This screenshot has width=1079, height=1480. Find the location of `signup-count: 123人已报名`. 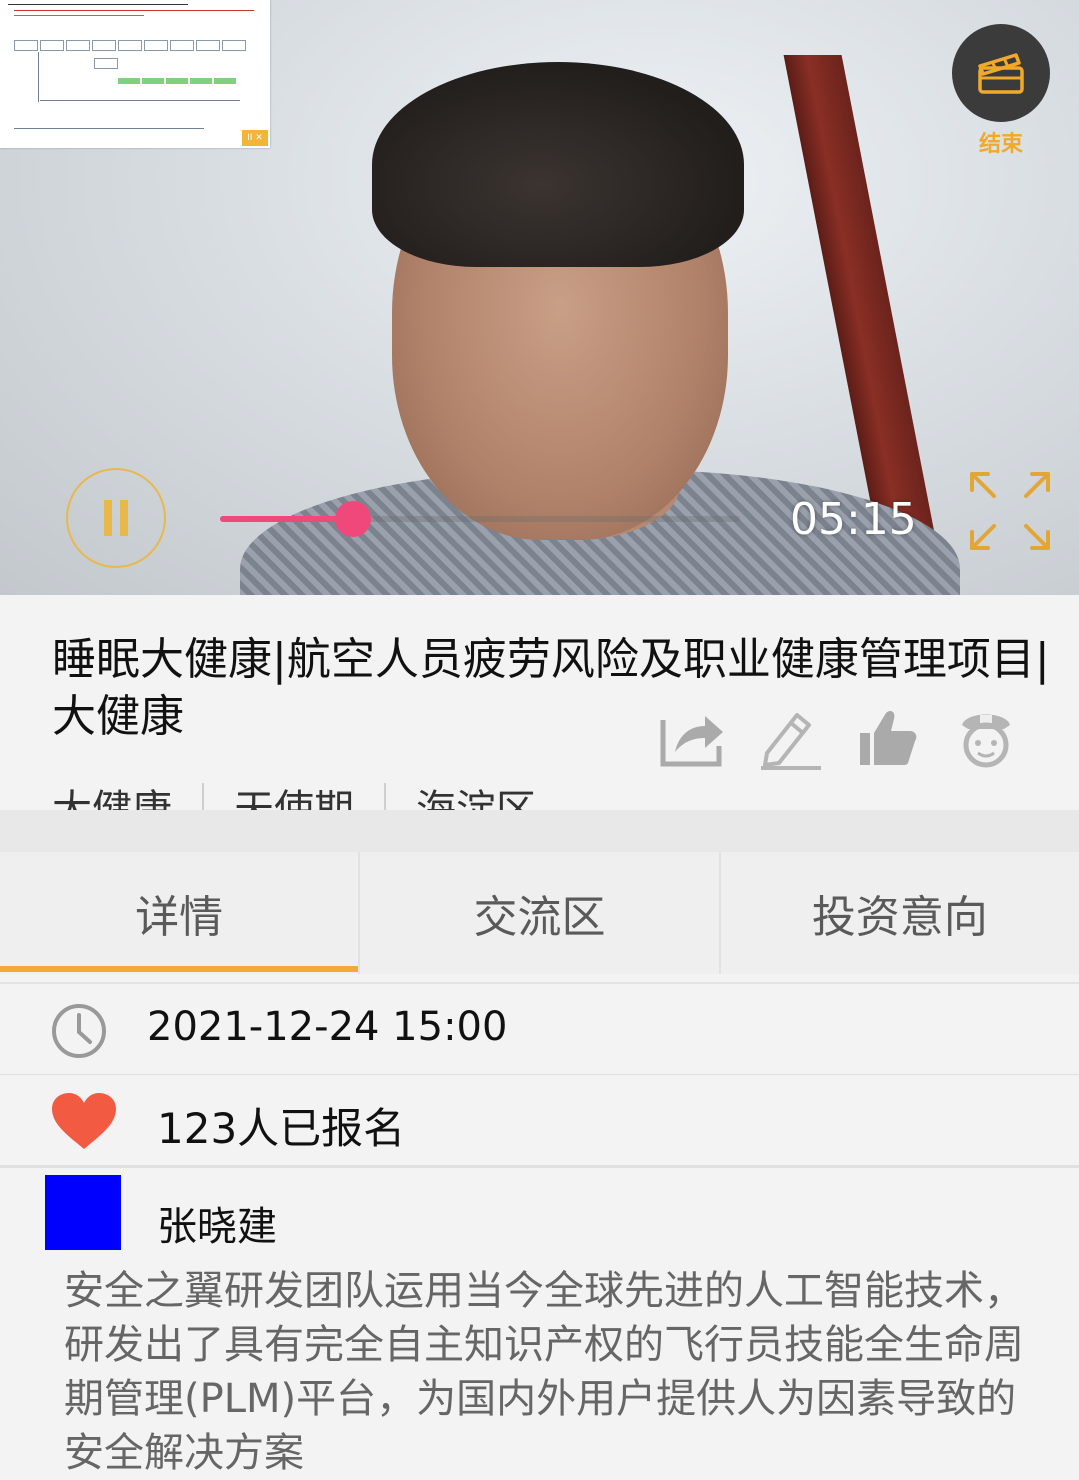

signup-count: 123人已报名 is located at coordinates (281, 1128).